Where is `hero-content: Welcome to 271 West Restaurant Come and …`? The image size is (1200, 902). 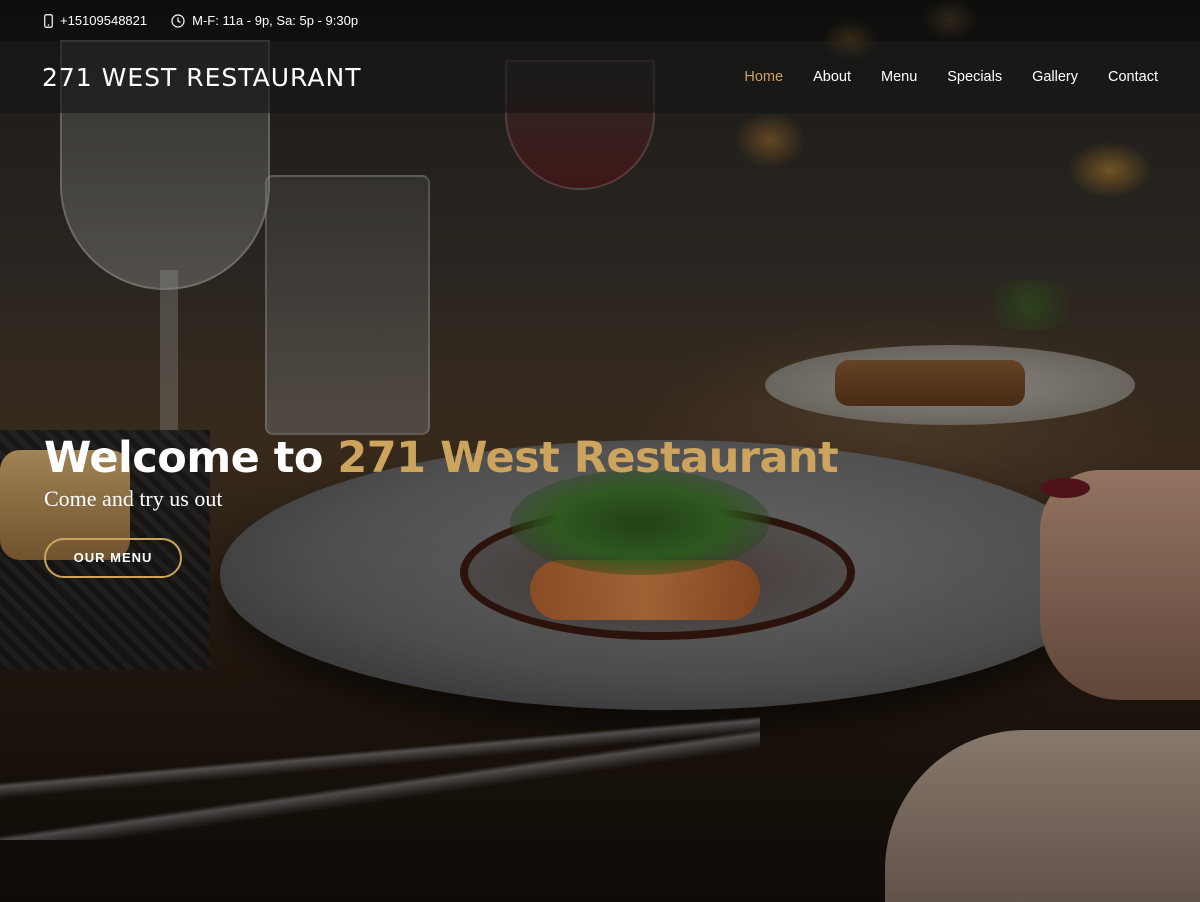
hero-content: Welcome to 271 West Restaurant Come and … is located at coordinates (441, 505).